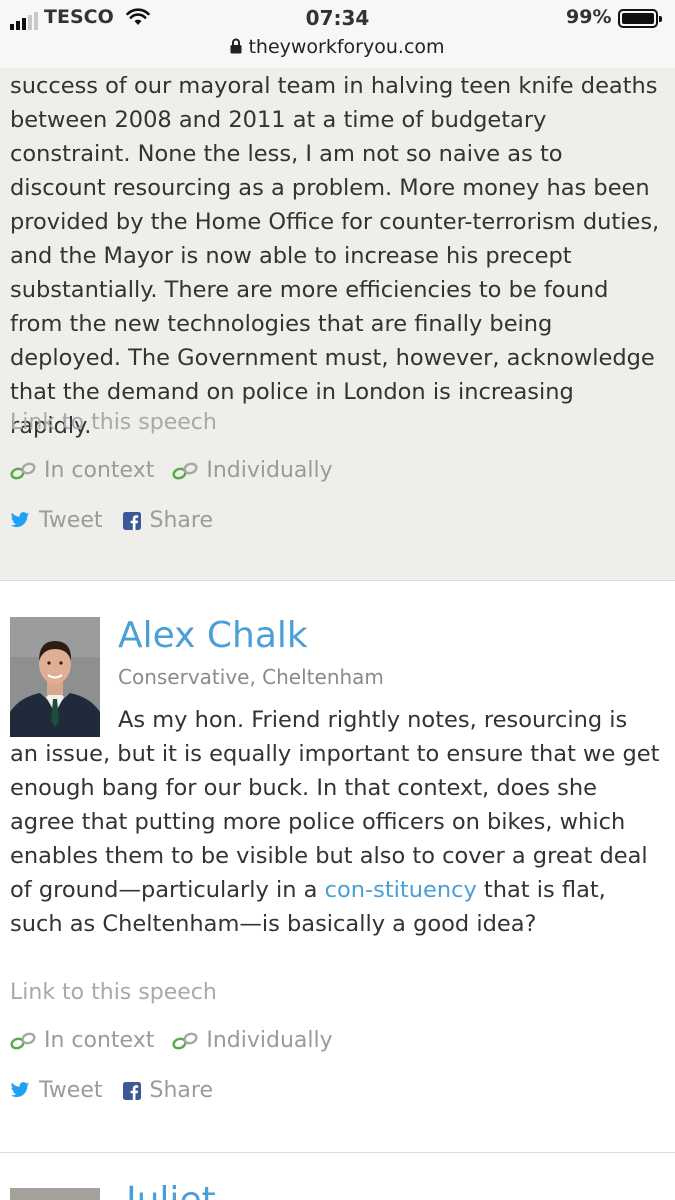 This screenshot has width=675, height=1200. I want to click on battery-percent: 99%, so click(589, 17).